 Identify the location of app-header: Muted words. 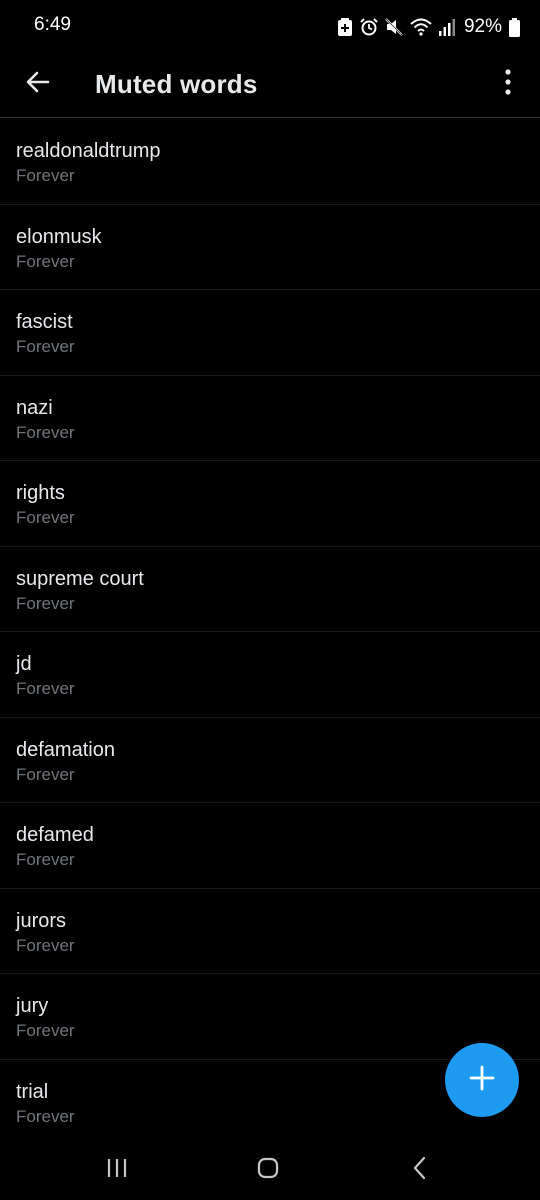
(270, 87).